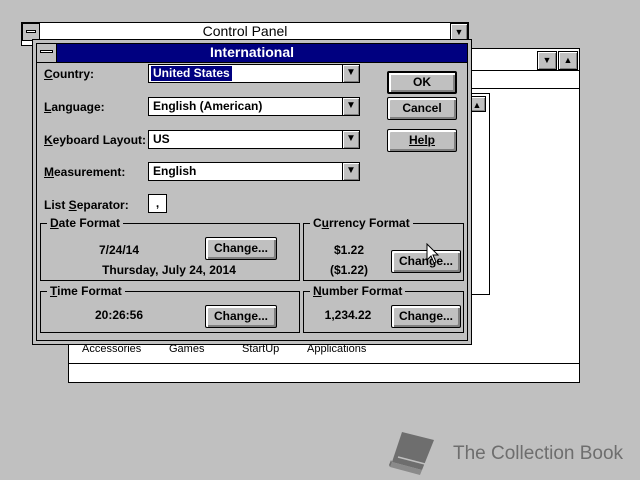 The width and height of the screenshot is (640, 480). What do you see at coordinates (85, 223) in the screenshot?
I see `date-format-title: Date Format` at bounding box center [85, 223].